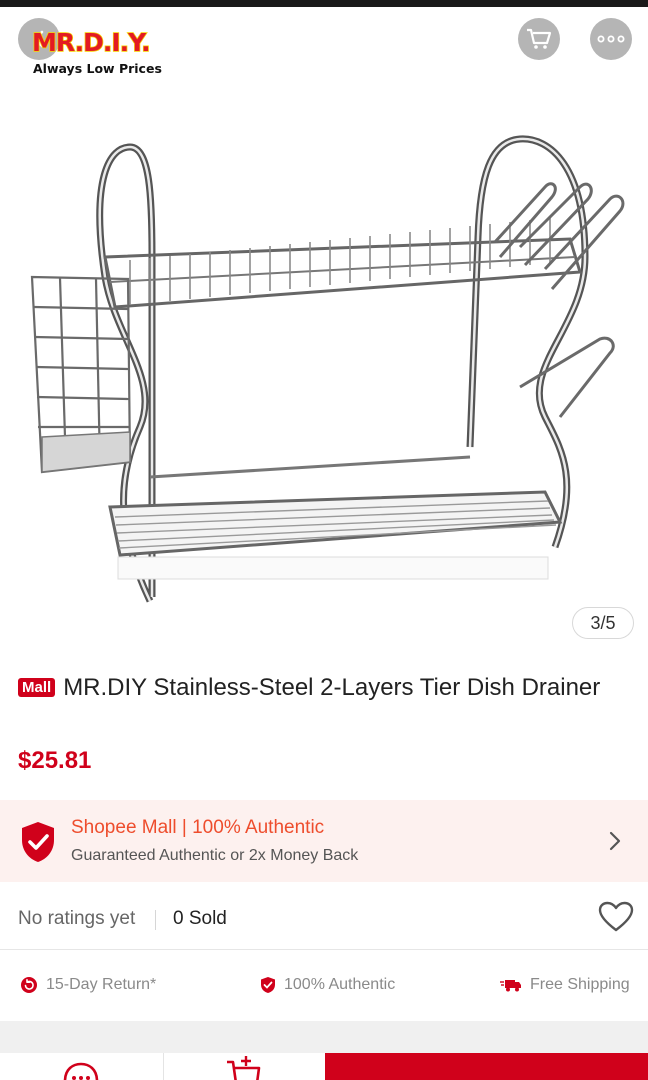 The width and height of the screenshot is (648, 1080). Describe the element at coordinates (77, 918) in the screenshot. I see `ratings-text: No ratings yet` at that location.